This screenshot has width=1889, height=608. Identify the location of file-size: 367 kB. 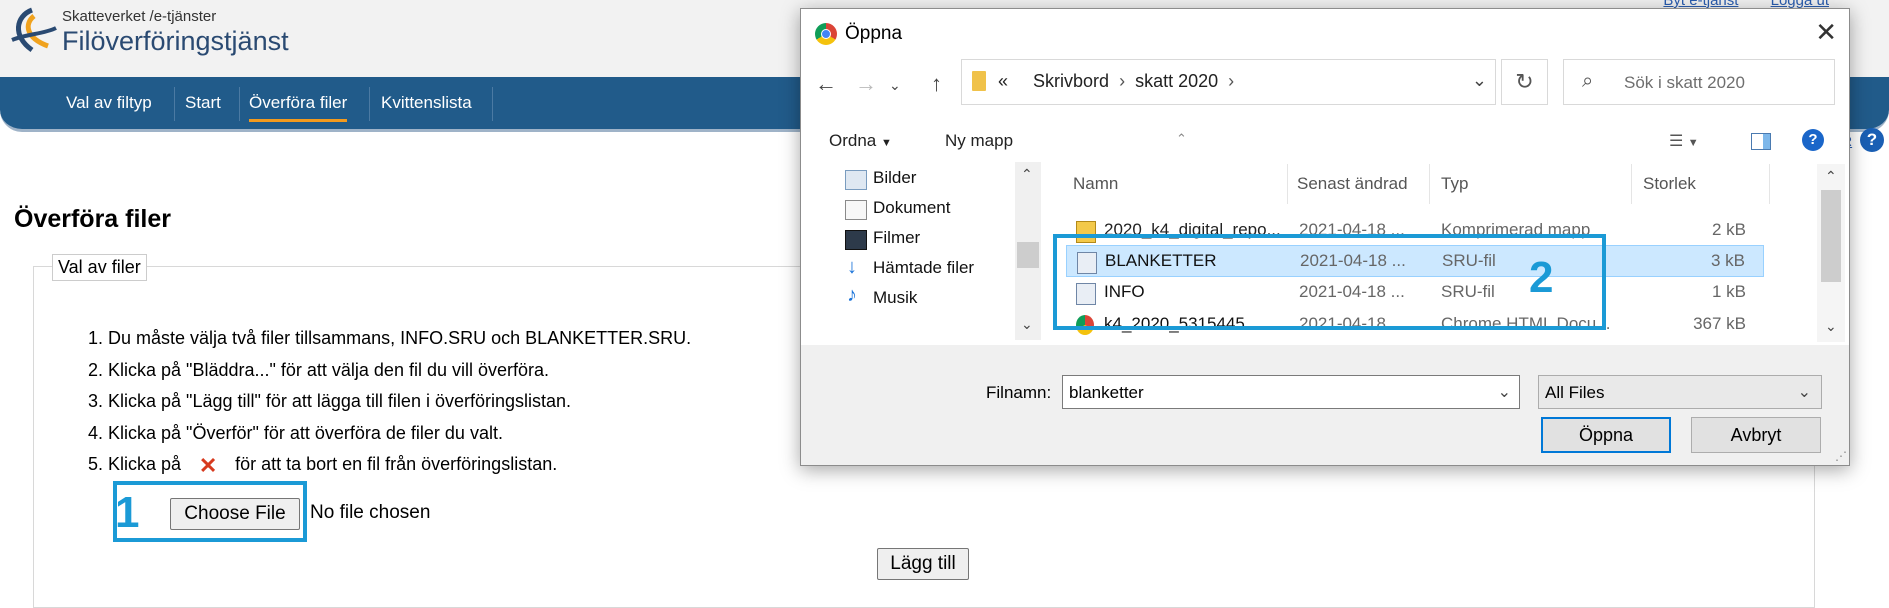
(1719, 323).